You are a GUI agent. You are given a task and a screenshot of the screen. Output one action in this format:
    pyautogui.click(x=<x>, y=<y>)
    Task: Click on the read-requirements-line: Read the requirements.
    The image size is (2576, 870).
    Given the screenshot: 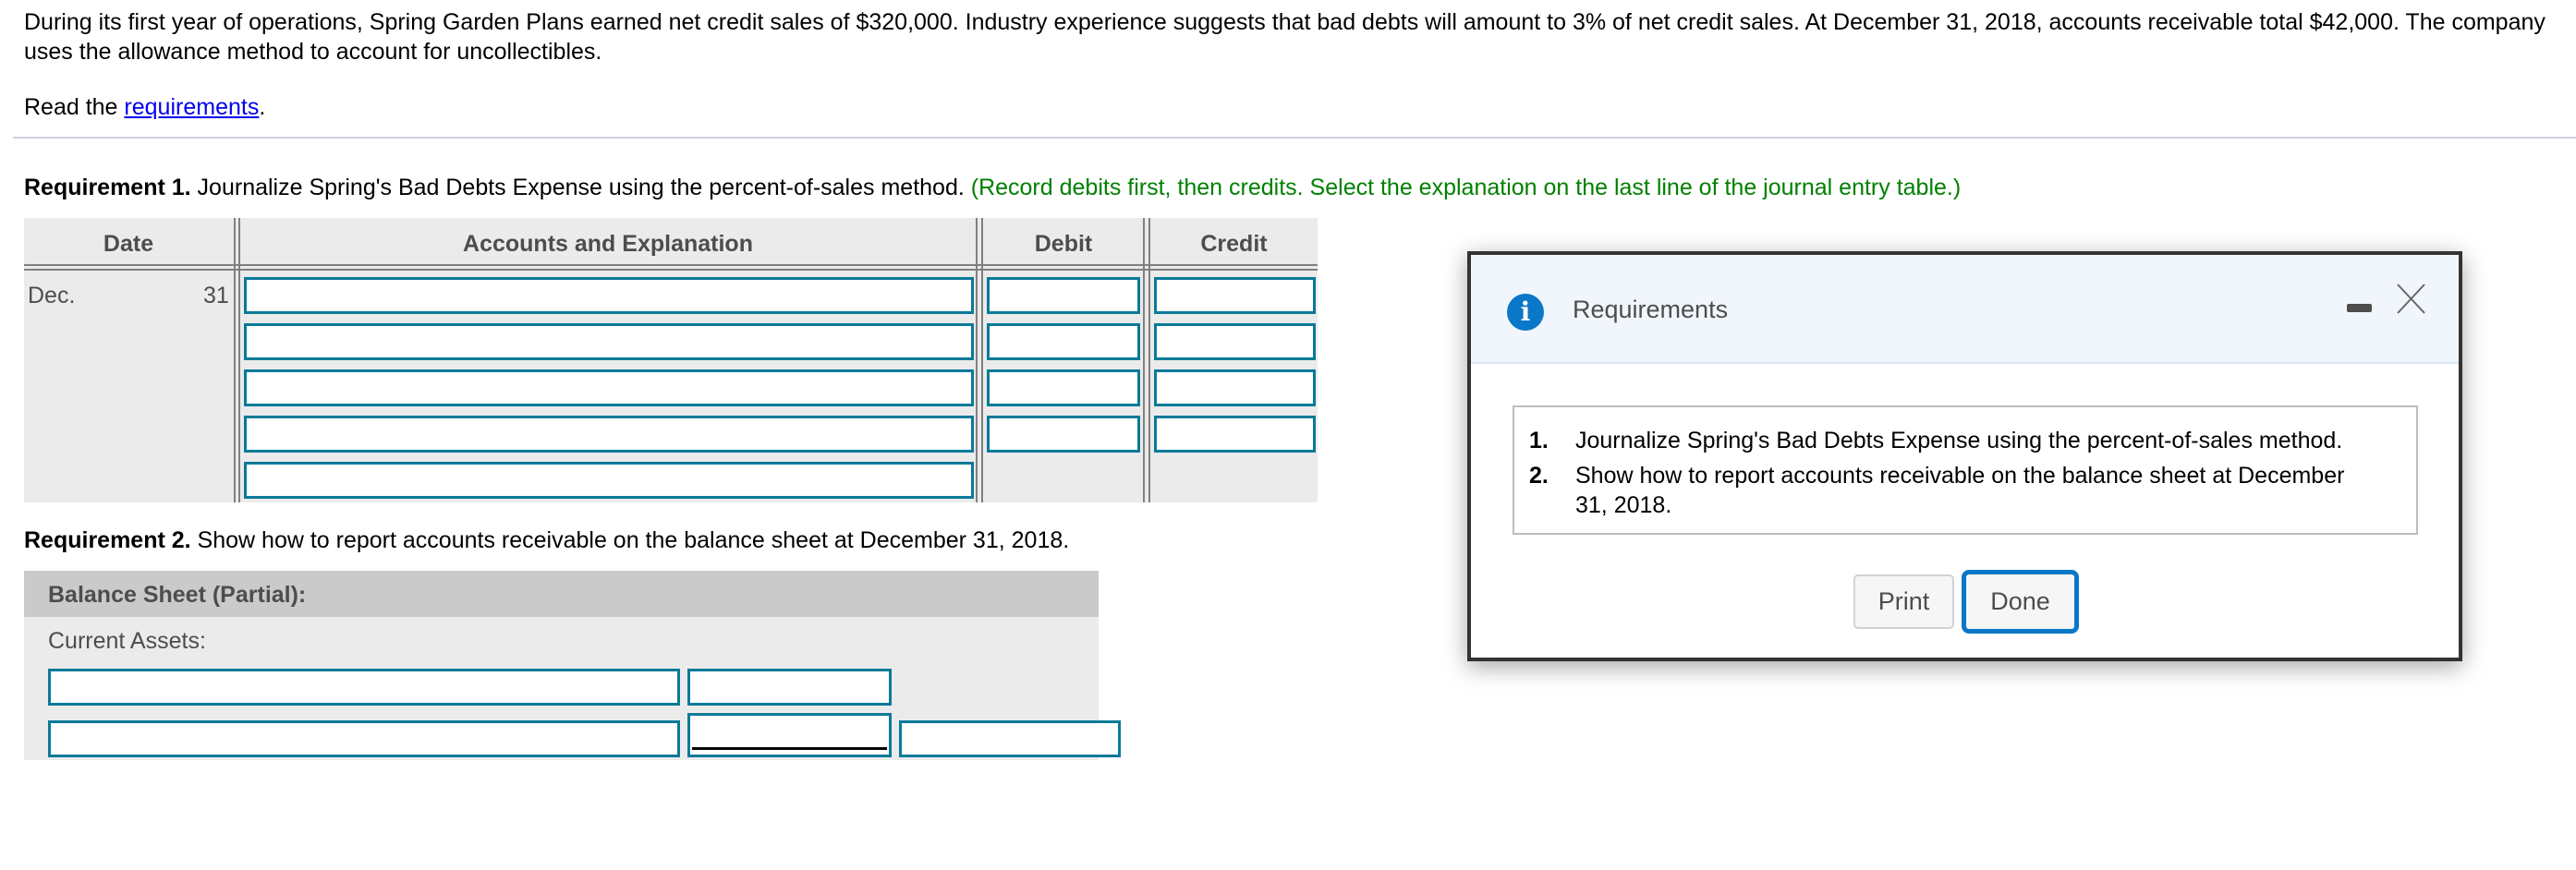 What is the action you would take?
    pyautogui.click(x=144, y=107)
    